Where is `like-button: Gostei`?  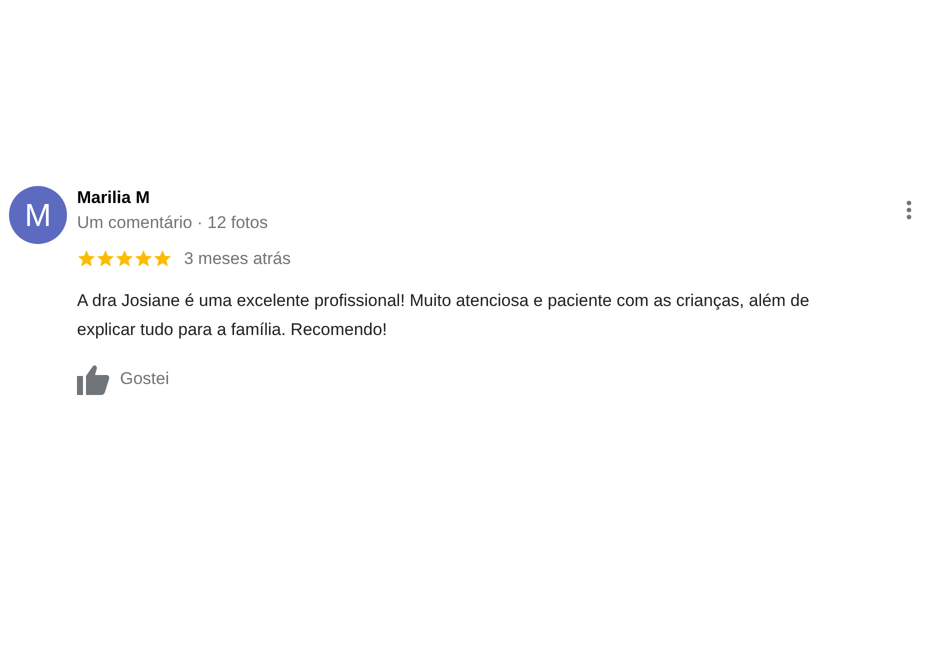 like-button: Gostei is located at coordinates (123, 379).